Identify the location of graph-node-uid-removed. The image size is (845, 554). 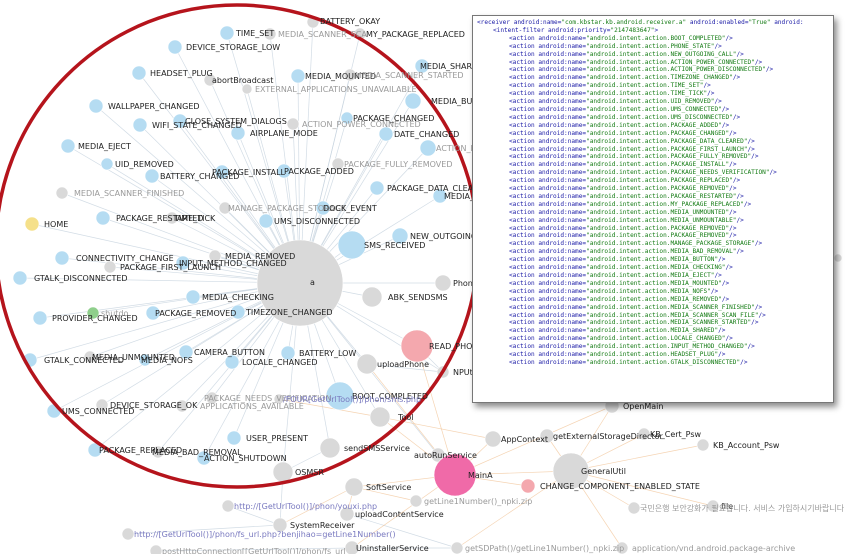
(107, 164).